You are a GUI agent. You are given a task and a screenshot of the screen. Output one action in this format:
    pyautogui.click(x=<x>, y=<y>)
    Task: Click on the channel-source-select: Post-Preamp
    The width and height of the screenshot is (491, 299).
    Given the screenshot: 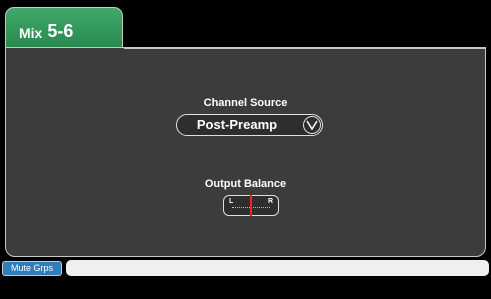 What is the action you would take?
    pyautogui.click(x=249, y=125)
    